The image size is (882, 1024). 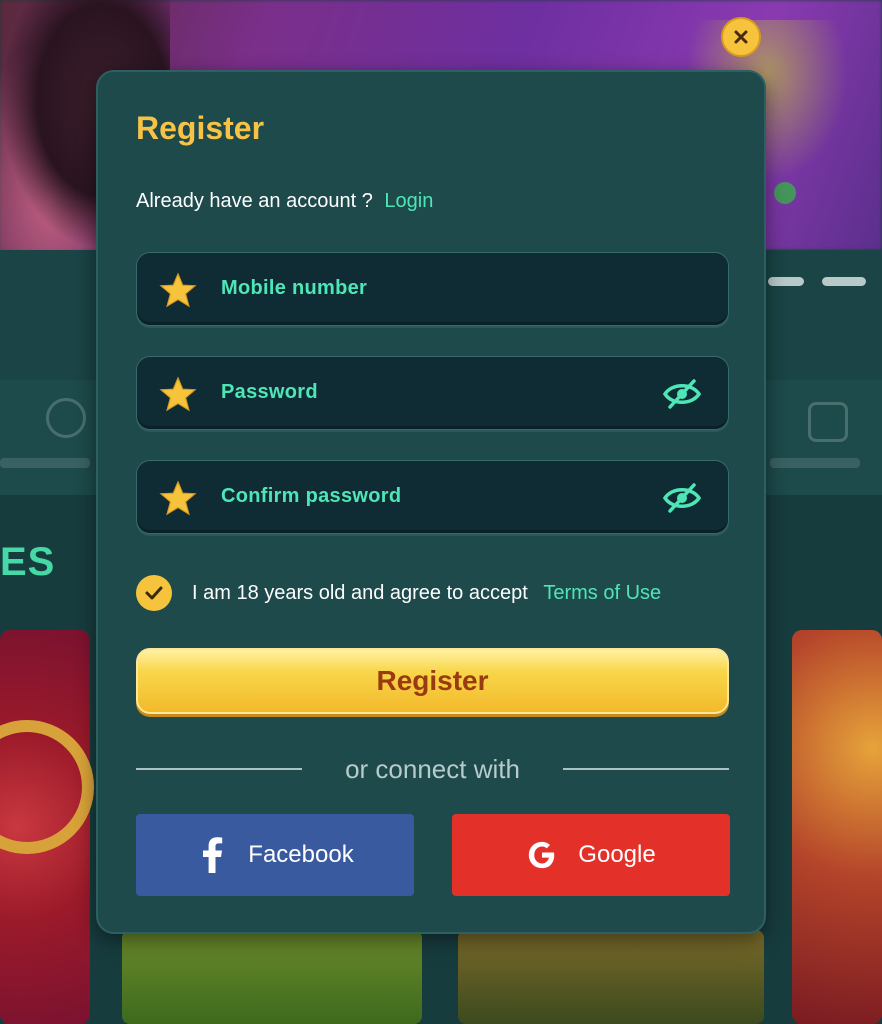 I want to click on banner-badge, so click(x=785, y=193).